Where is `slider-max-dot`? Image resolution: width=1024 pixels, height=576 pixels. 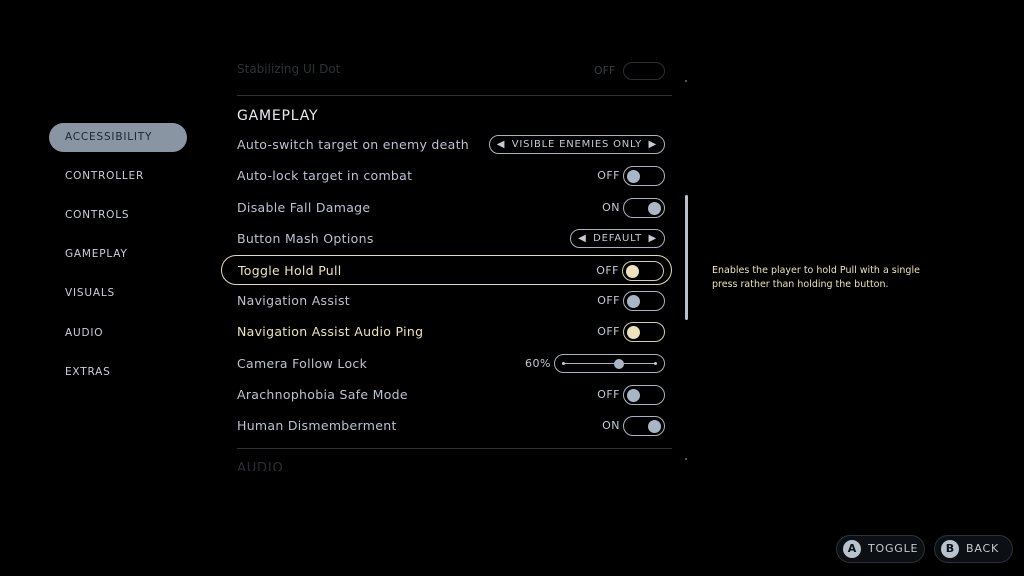
slider-max-dot is located at coordinates (655, 363).